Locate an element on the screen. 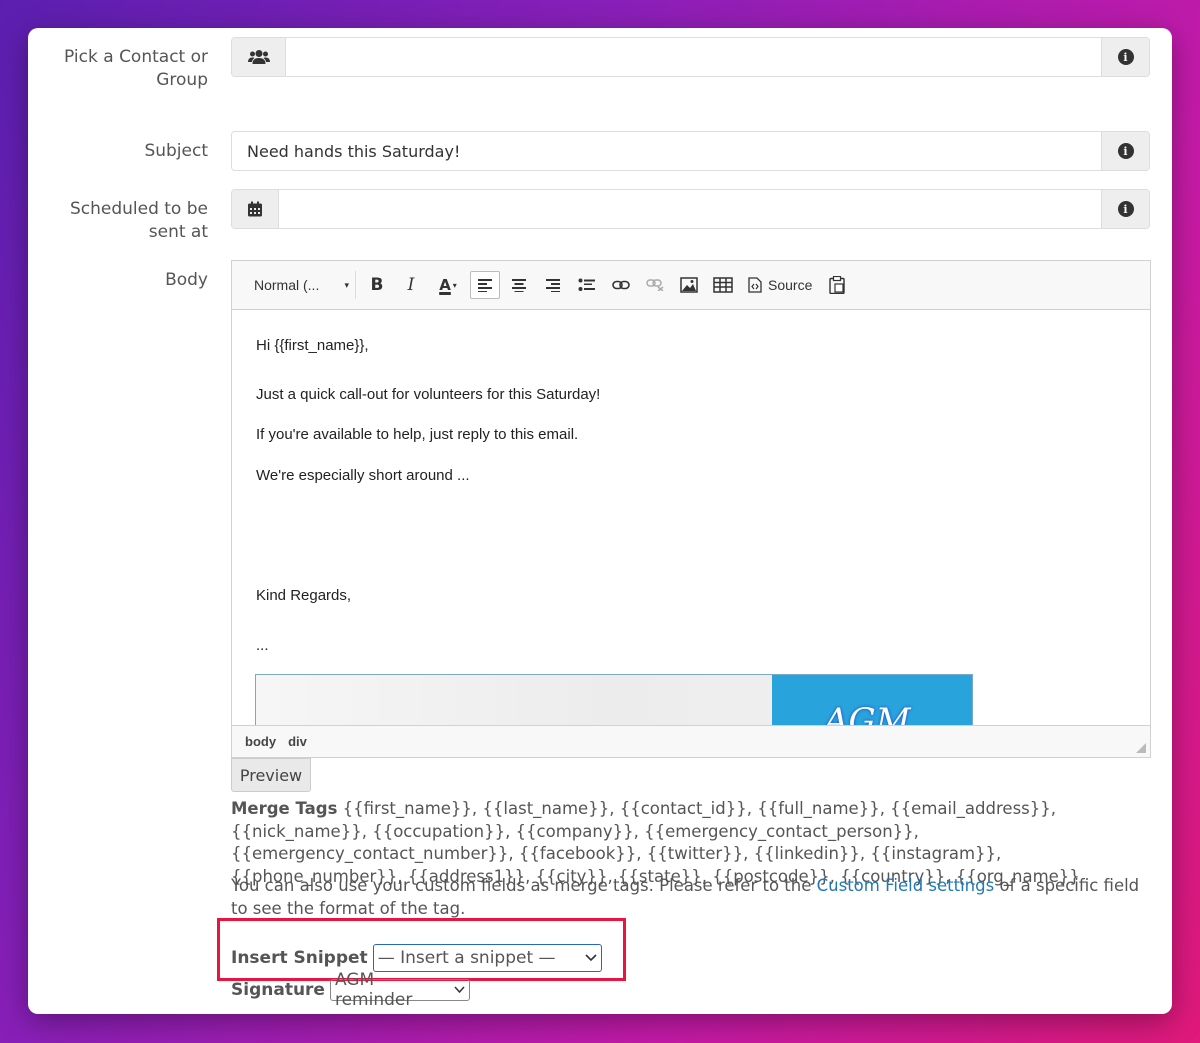 This screenshot has width=1200, height=1043. unlink-button is located at coordinates (655, 285).